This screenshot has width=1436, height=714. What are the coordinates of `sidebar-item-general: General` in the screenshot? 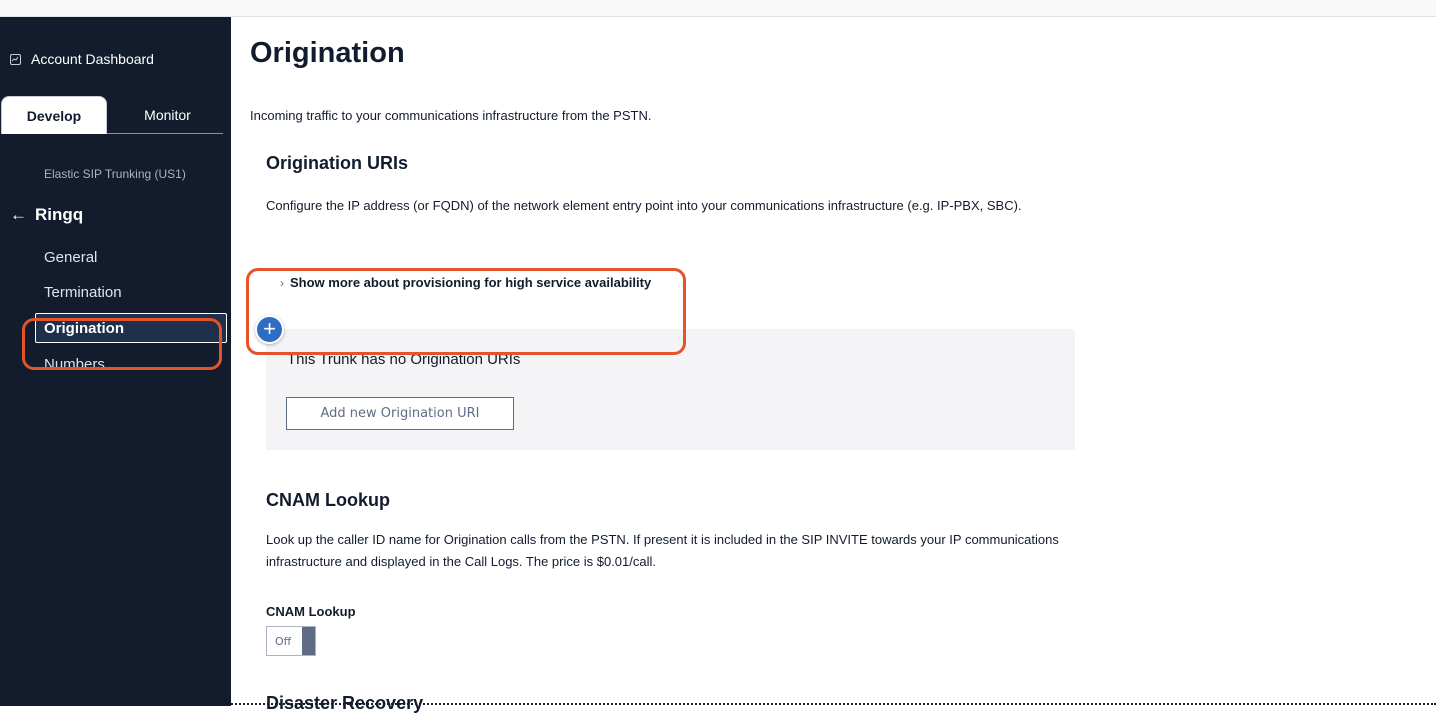 It's located at (70, 257).